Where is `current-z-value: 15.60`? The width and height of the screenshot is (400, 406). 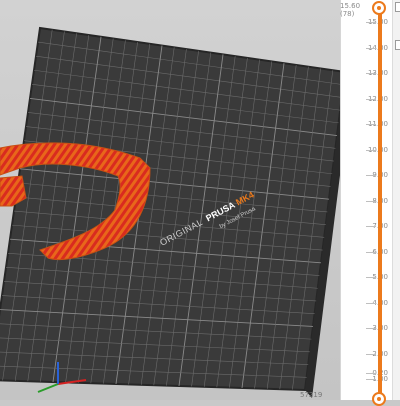
current-z-value: 15.60 is located at coordinates (350, 6).